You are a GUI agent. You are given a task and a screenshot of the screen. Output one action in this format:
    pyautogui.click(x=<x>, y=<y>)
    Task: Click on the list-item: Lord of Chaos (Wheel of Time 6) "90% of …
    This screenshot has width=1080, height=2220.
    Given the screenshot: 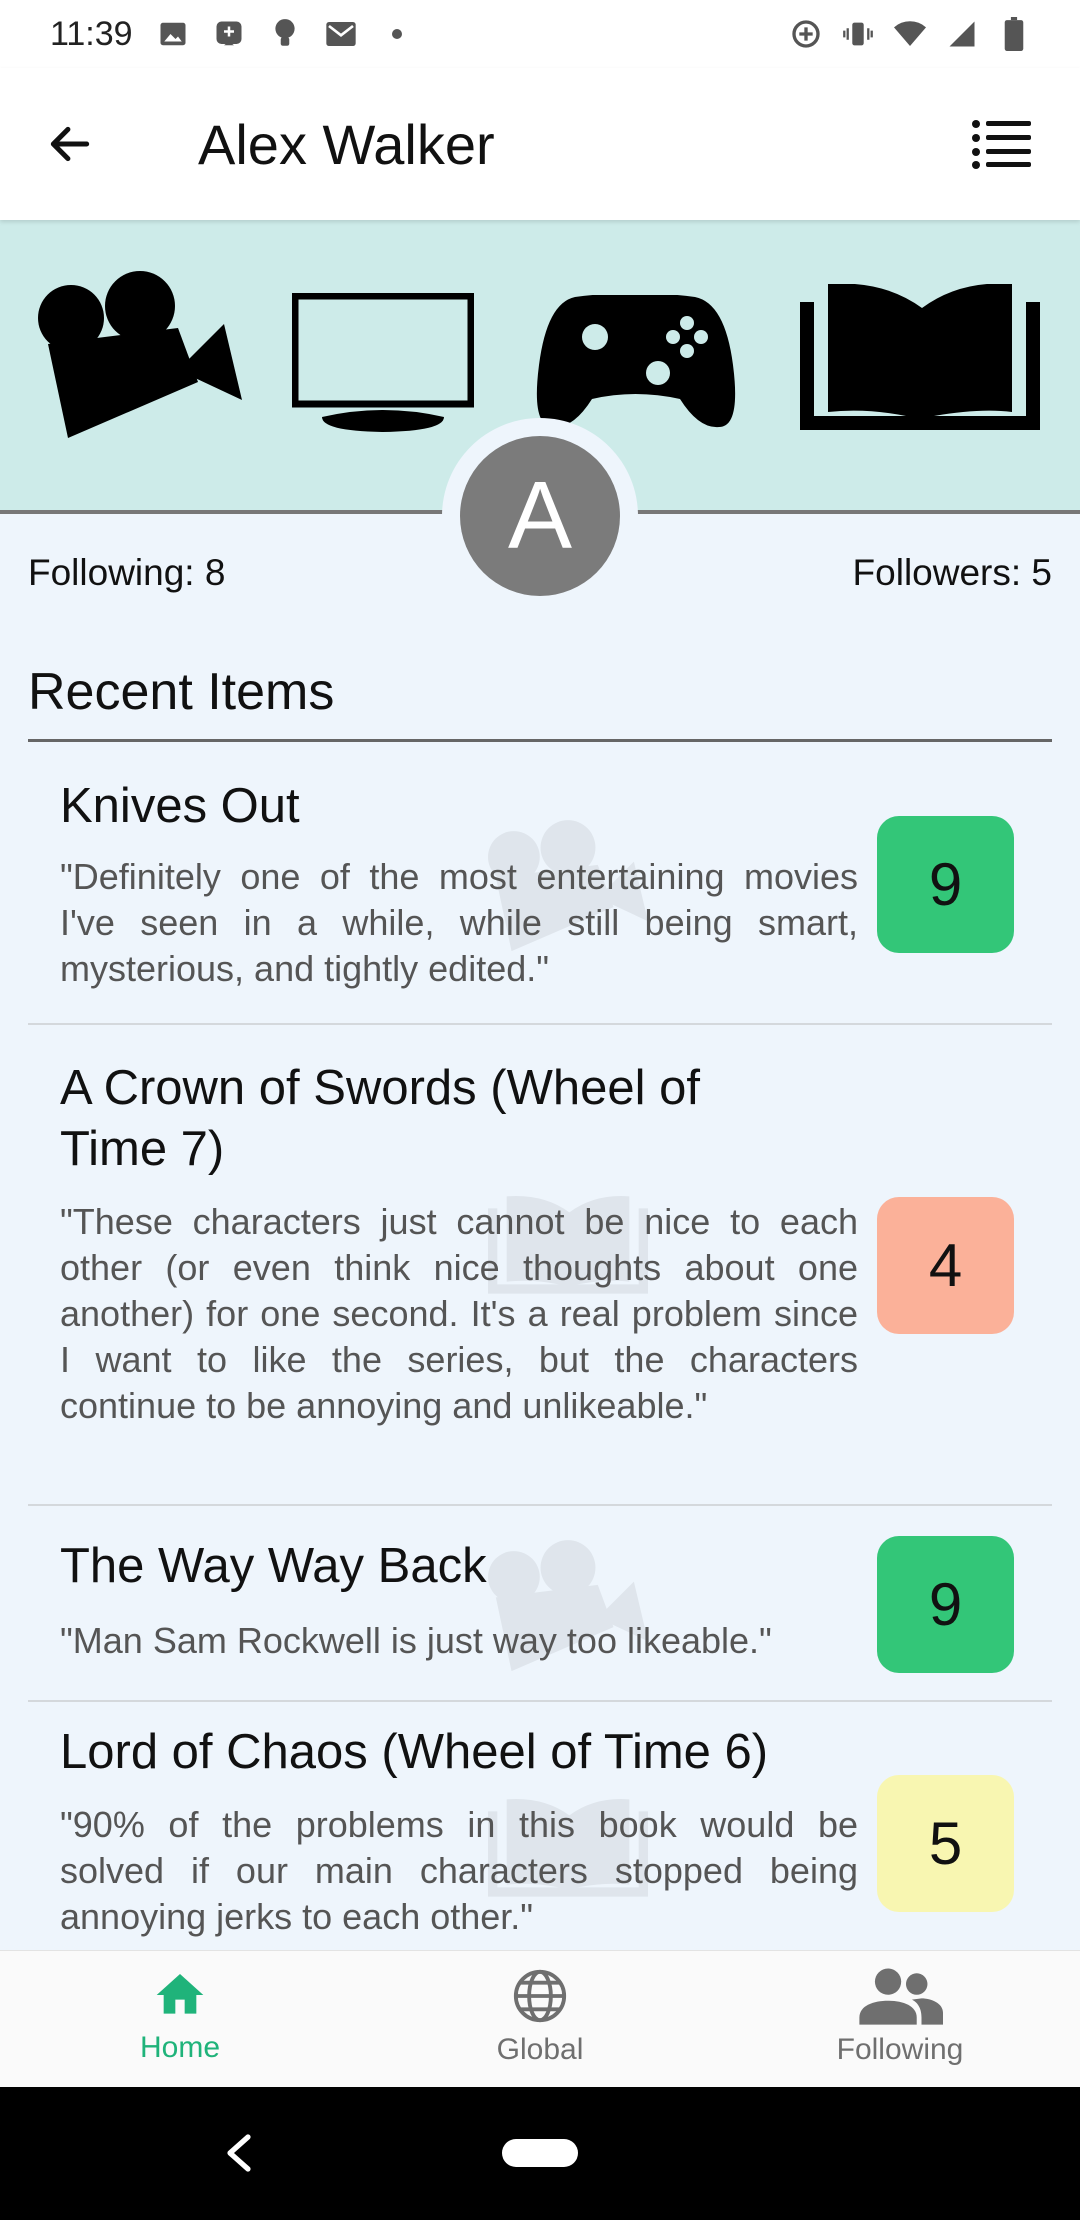 What is the action you would take?
    pyautogui.click(x=540, y=1826)
    